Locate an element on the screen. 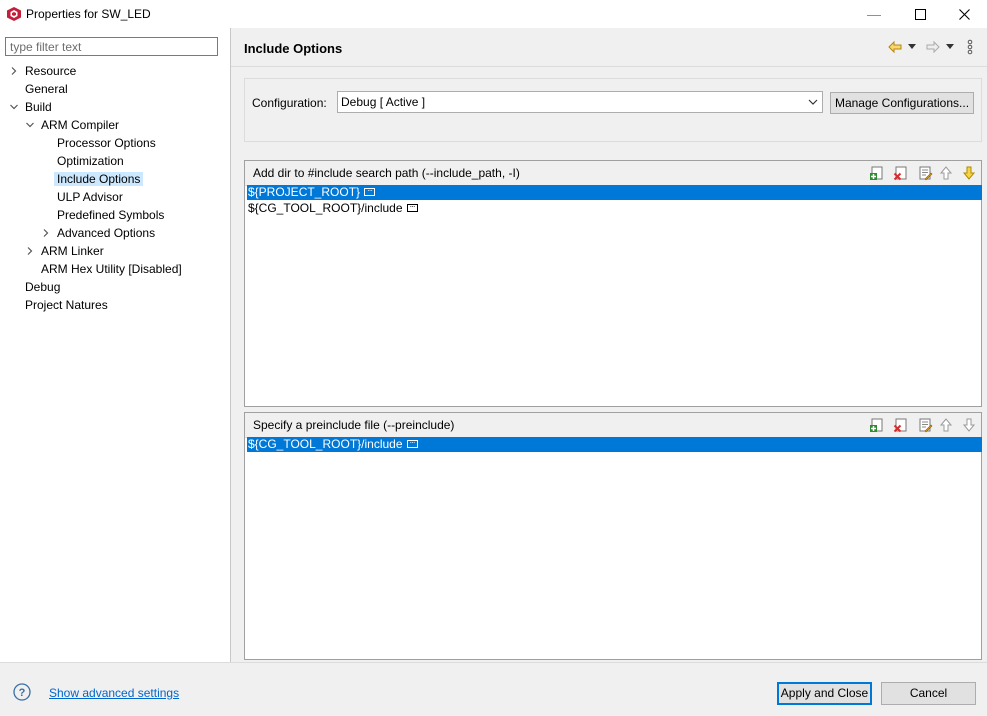  tree-item-label: ARM Linker is located at coordinates (72, 251).